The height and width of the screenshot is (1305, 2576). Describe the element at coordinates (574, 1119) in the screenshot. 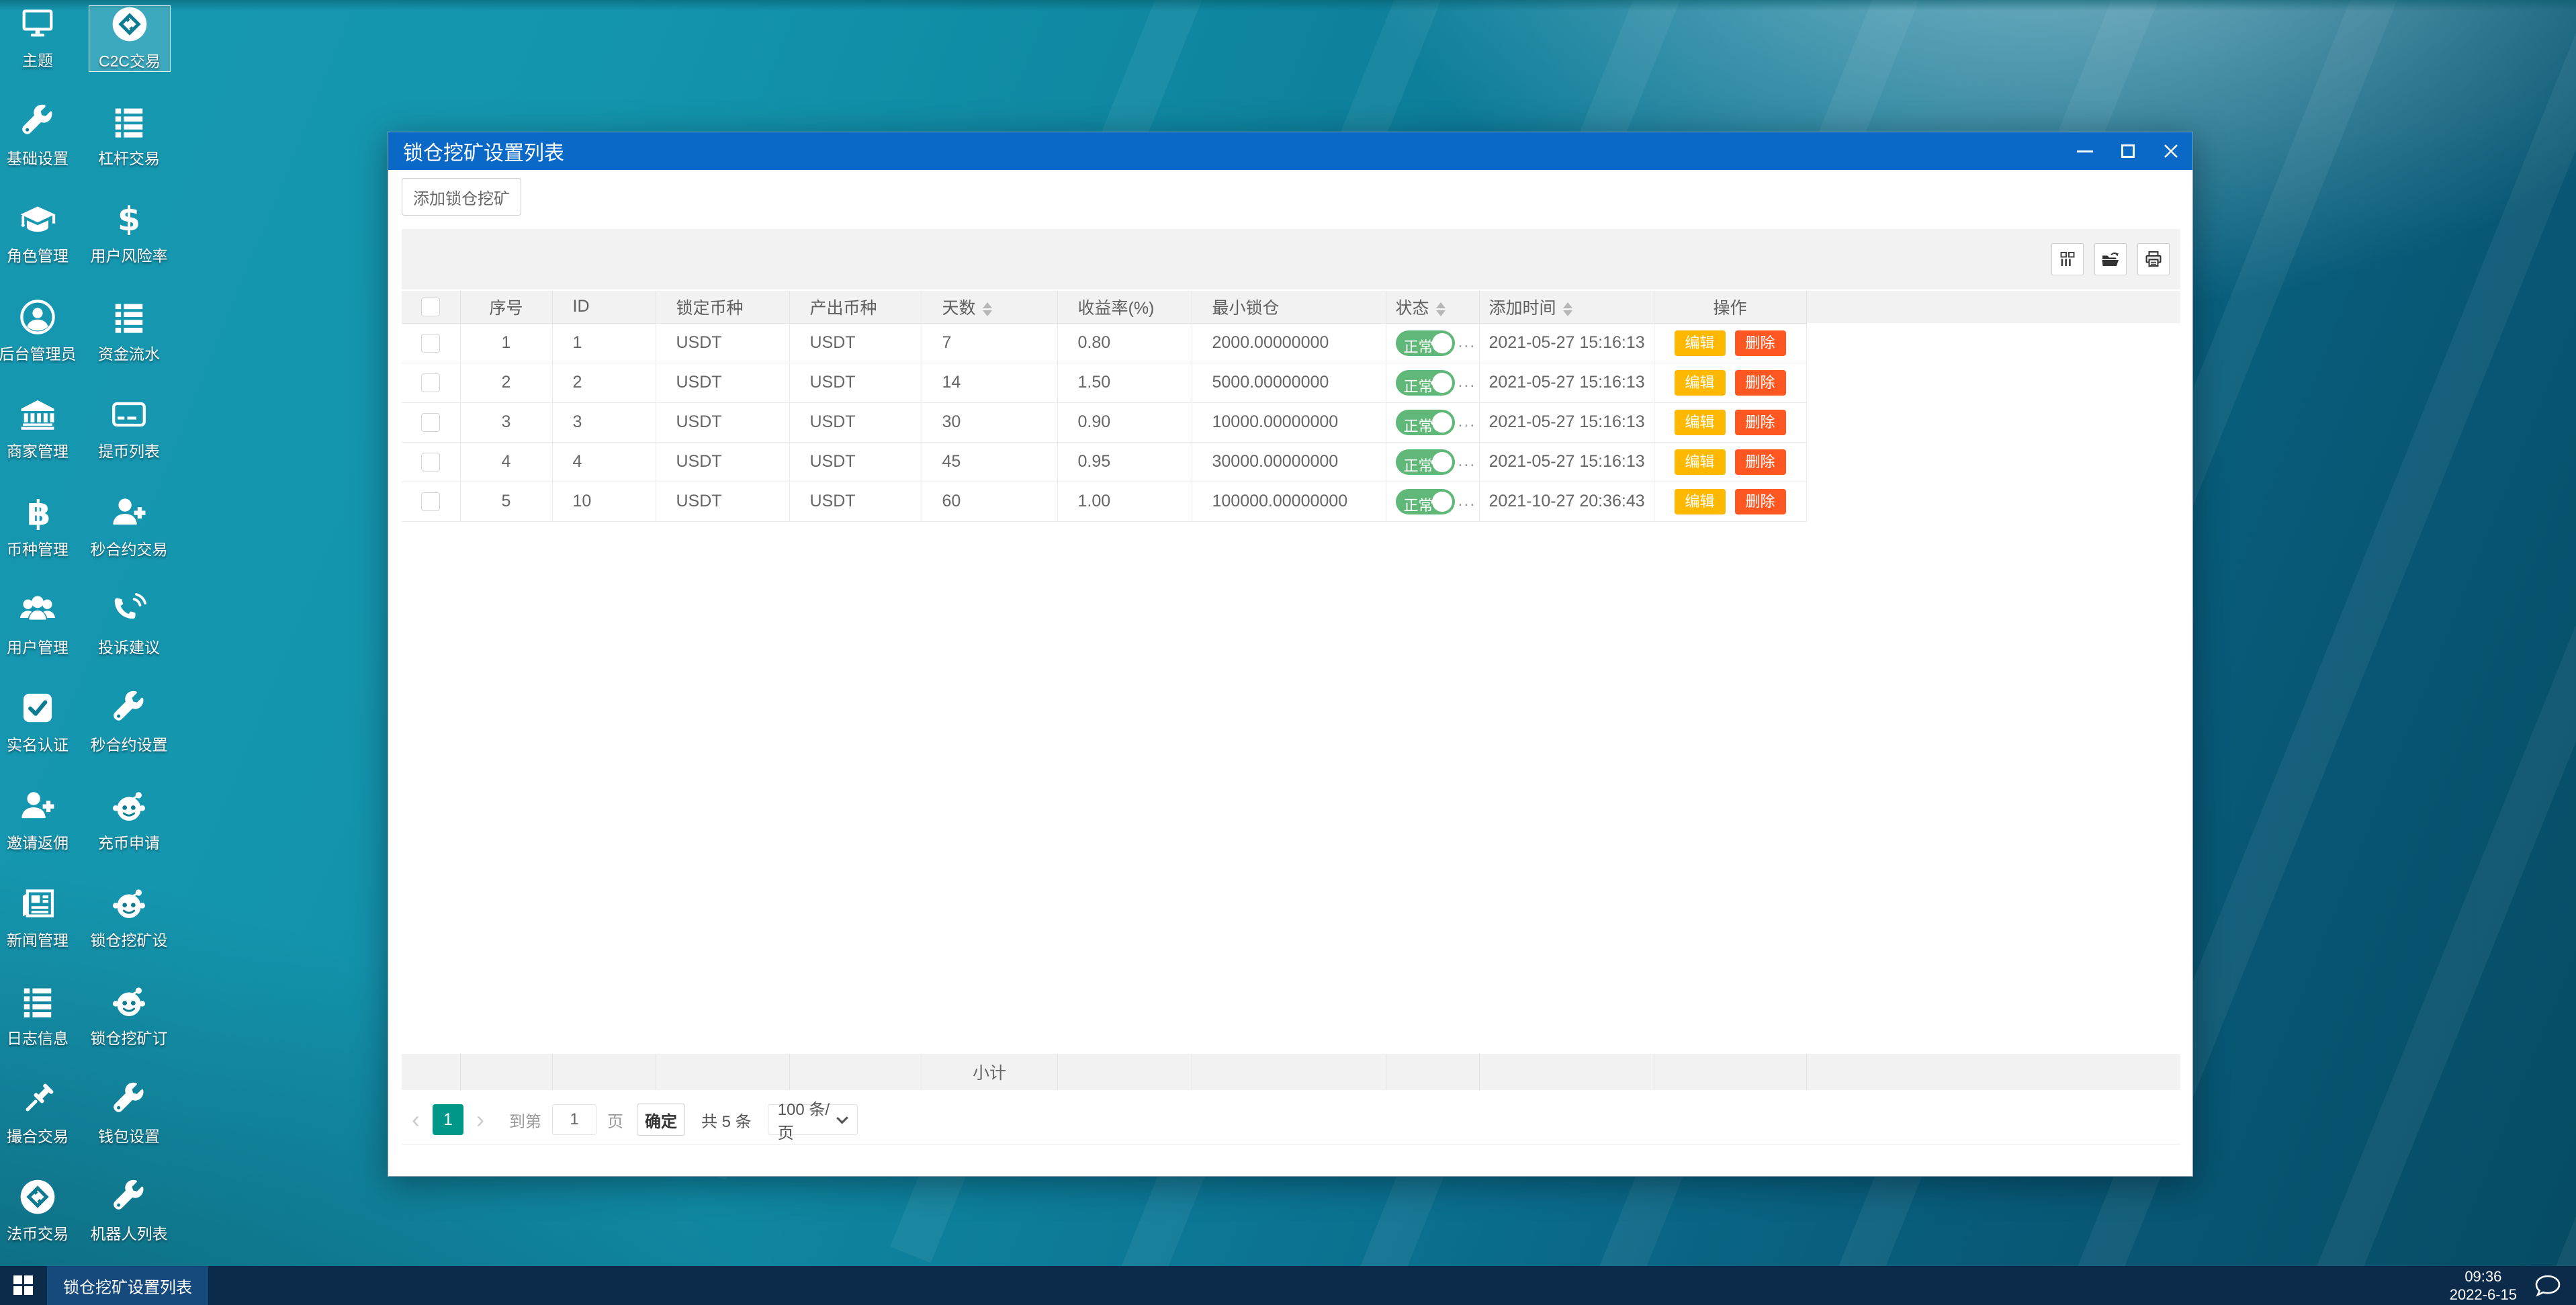

I see `goto-page-input` at that location.